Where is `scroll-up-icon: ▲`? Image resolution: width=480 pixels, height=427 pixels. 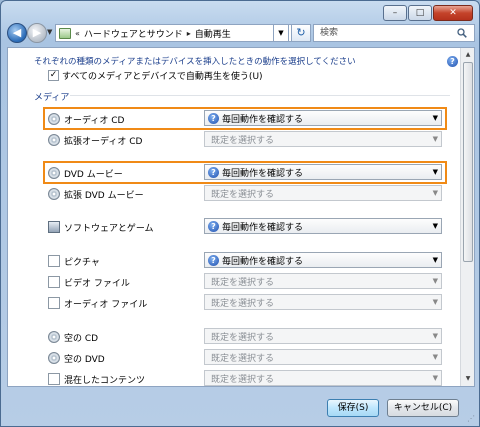 scroll-up-icon: ▲ is located at coordinates (468, 55).